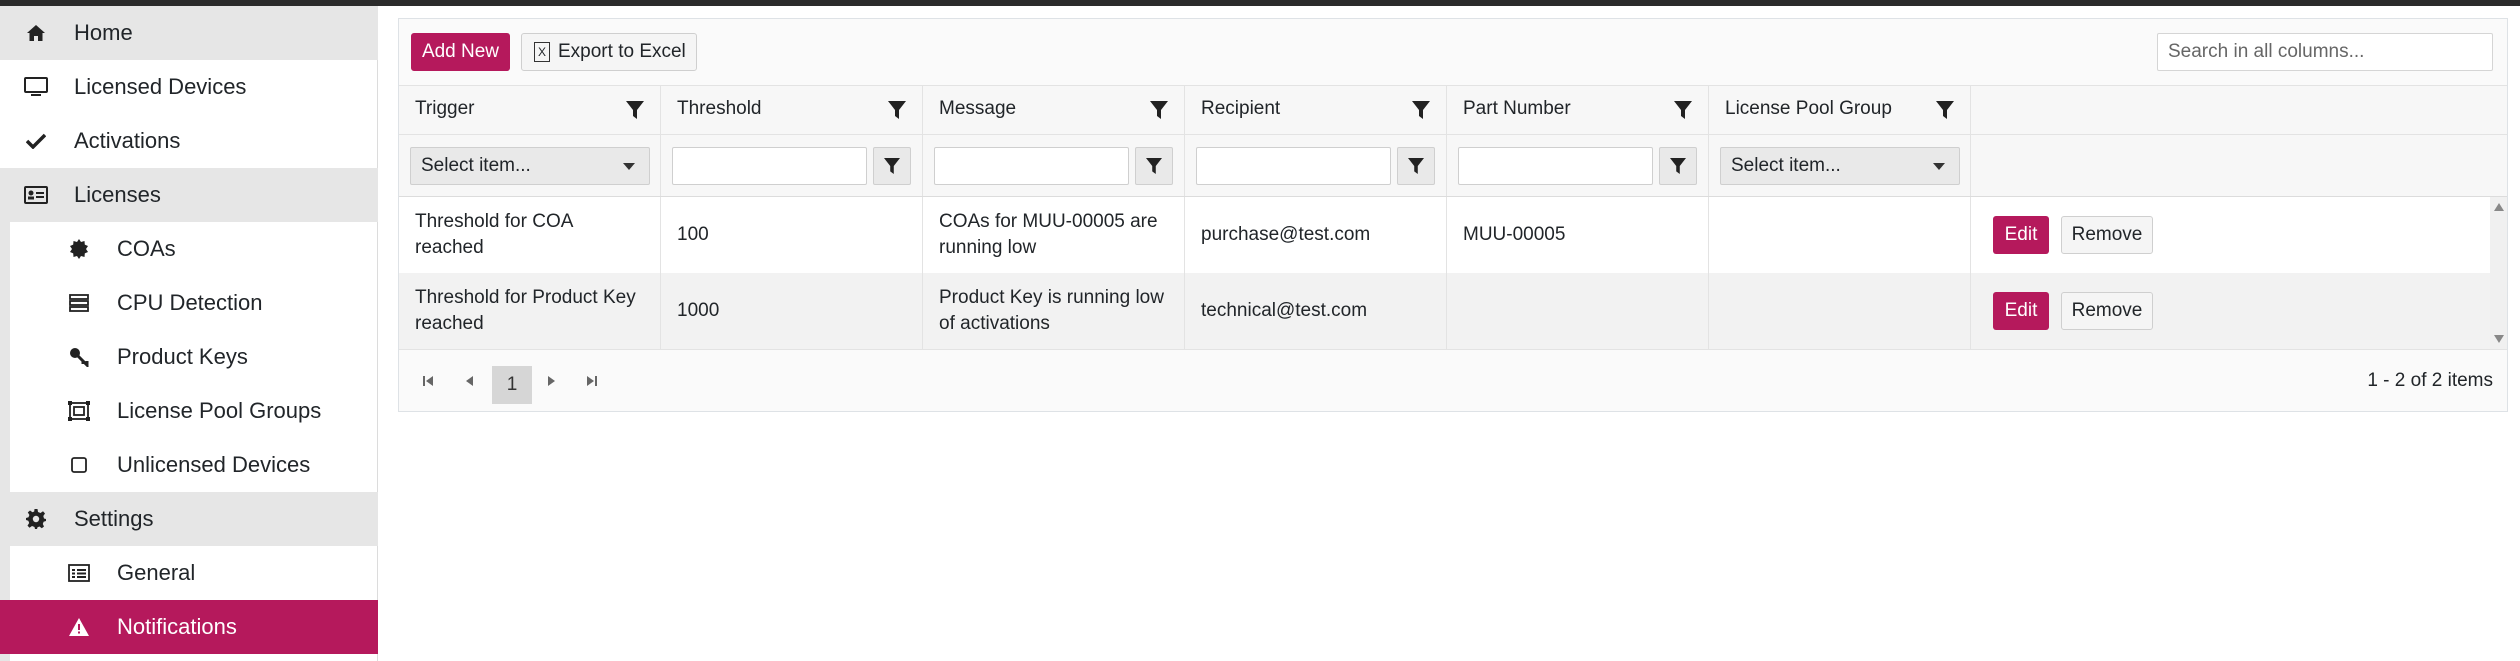 This screenshot has width=2520, height=661. I want to click on column-header-label: Recipient, so click(1241, 108).